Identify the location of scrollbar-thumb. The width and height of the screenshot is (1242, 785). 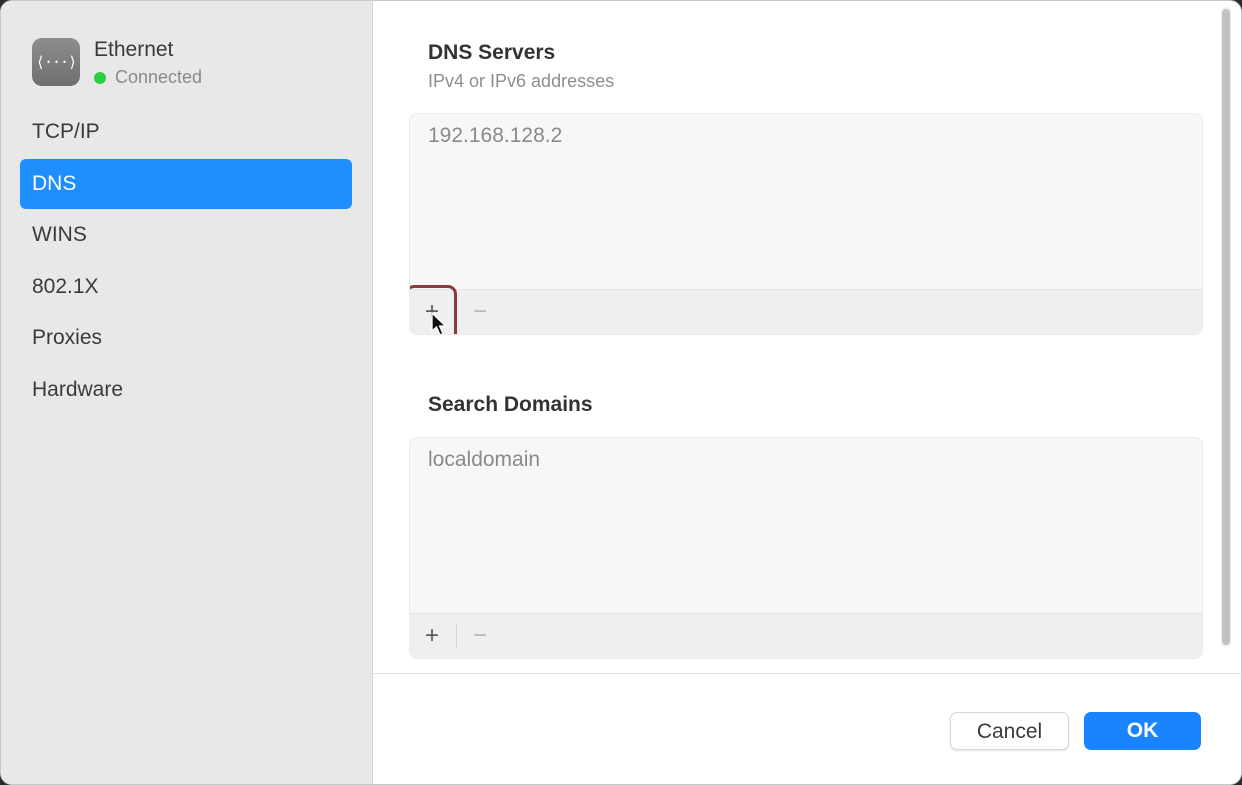
(1226, 327).